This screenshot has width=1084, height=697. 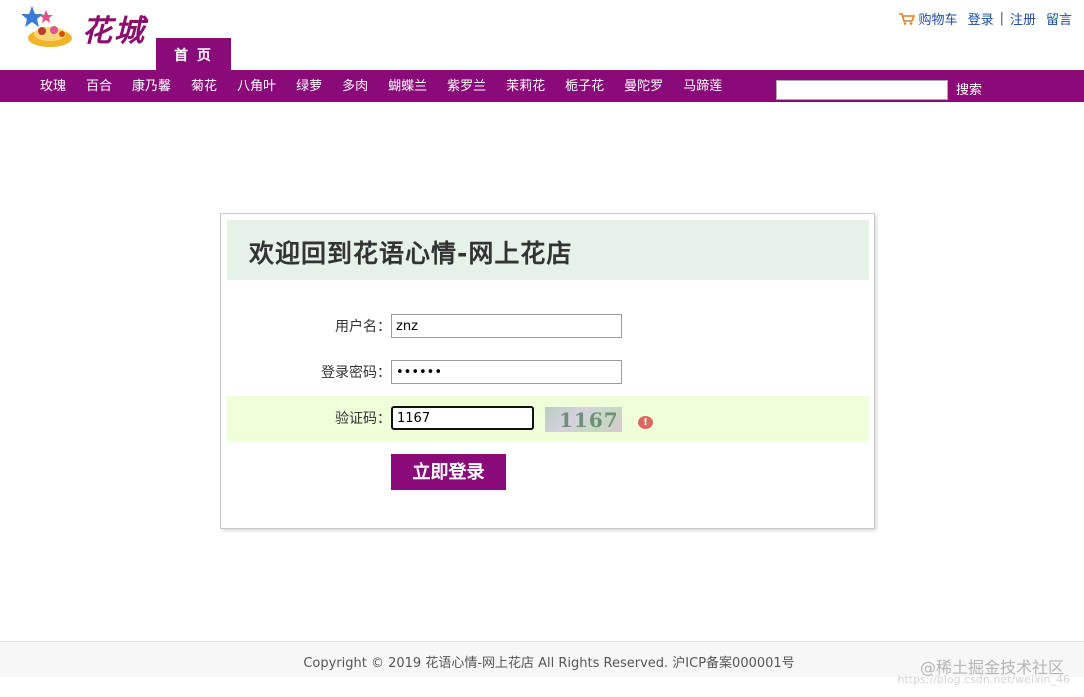 I want to click on captcha-image: 1167, so click(x=583, y=419).